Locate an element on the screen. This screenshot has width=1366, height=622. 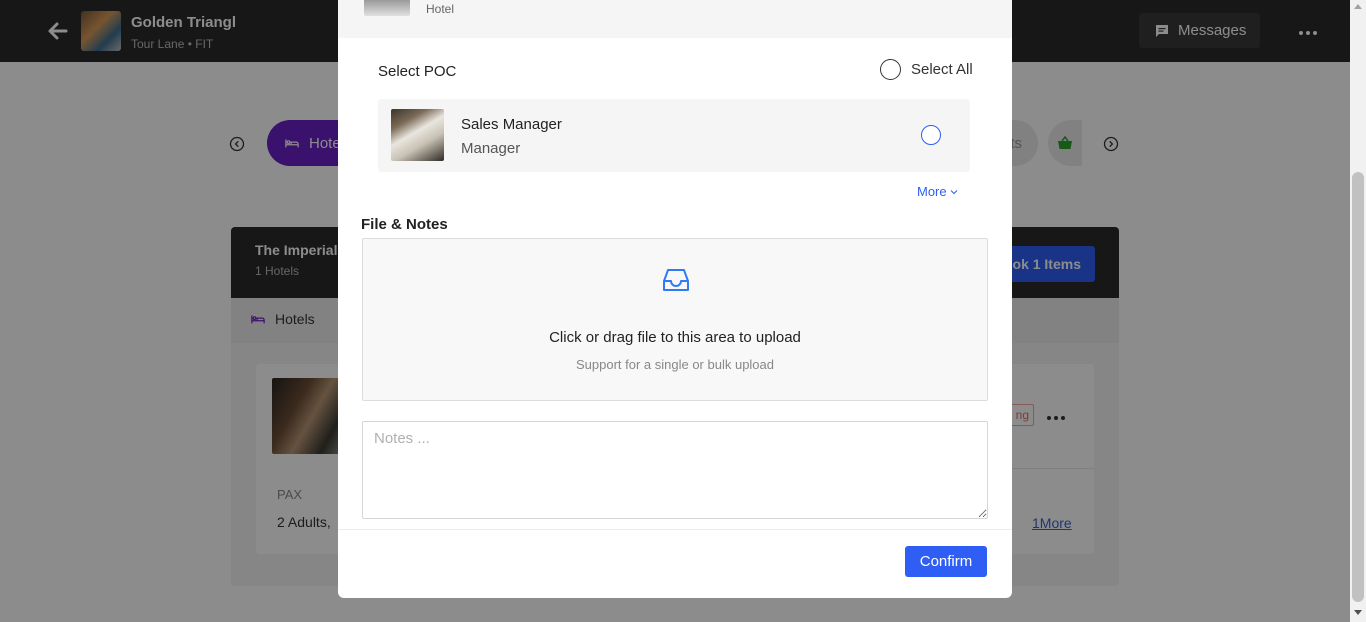
more-toggle-label: More is located at coordinates (932, 191).